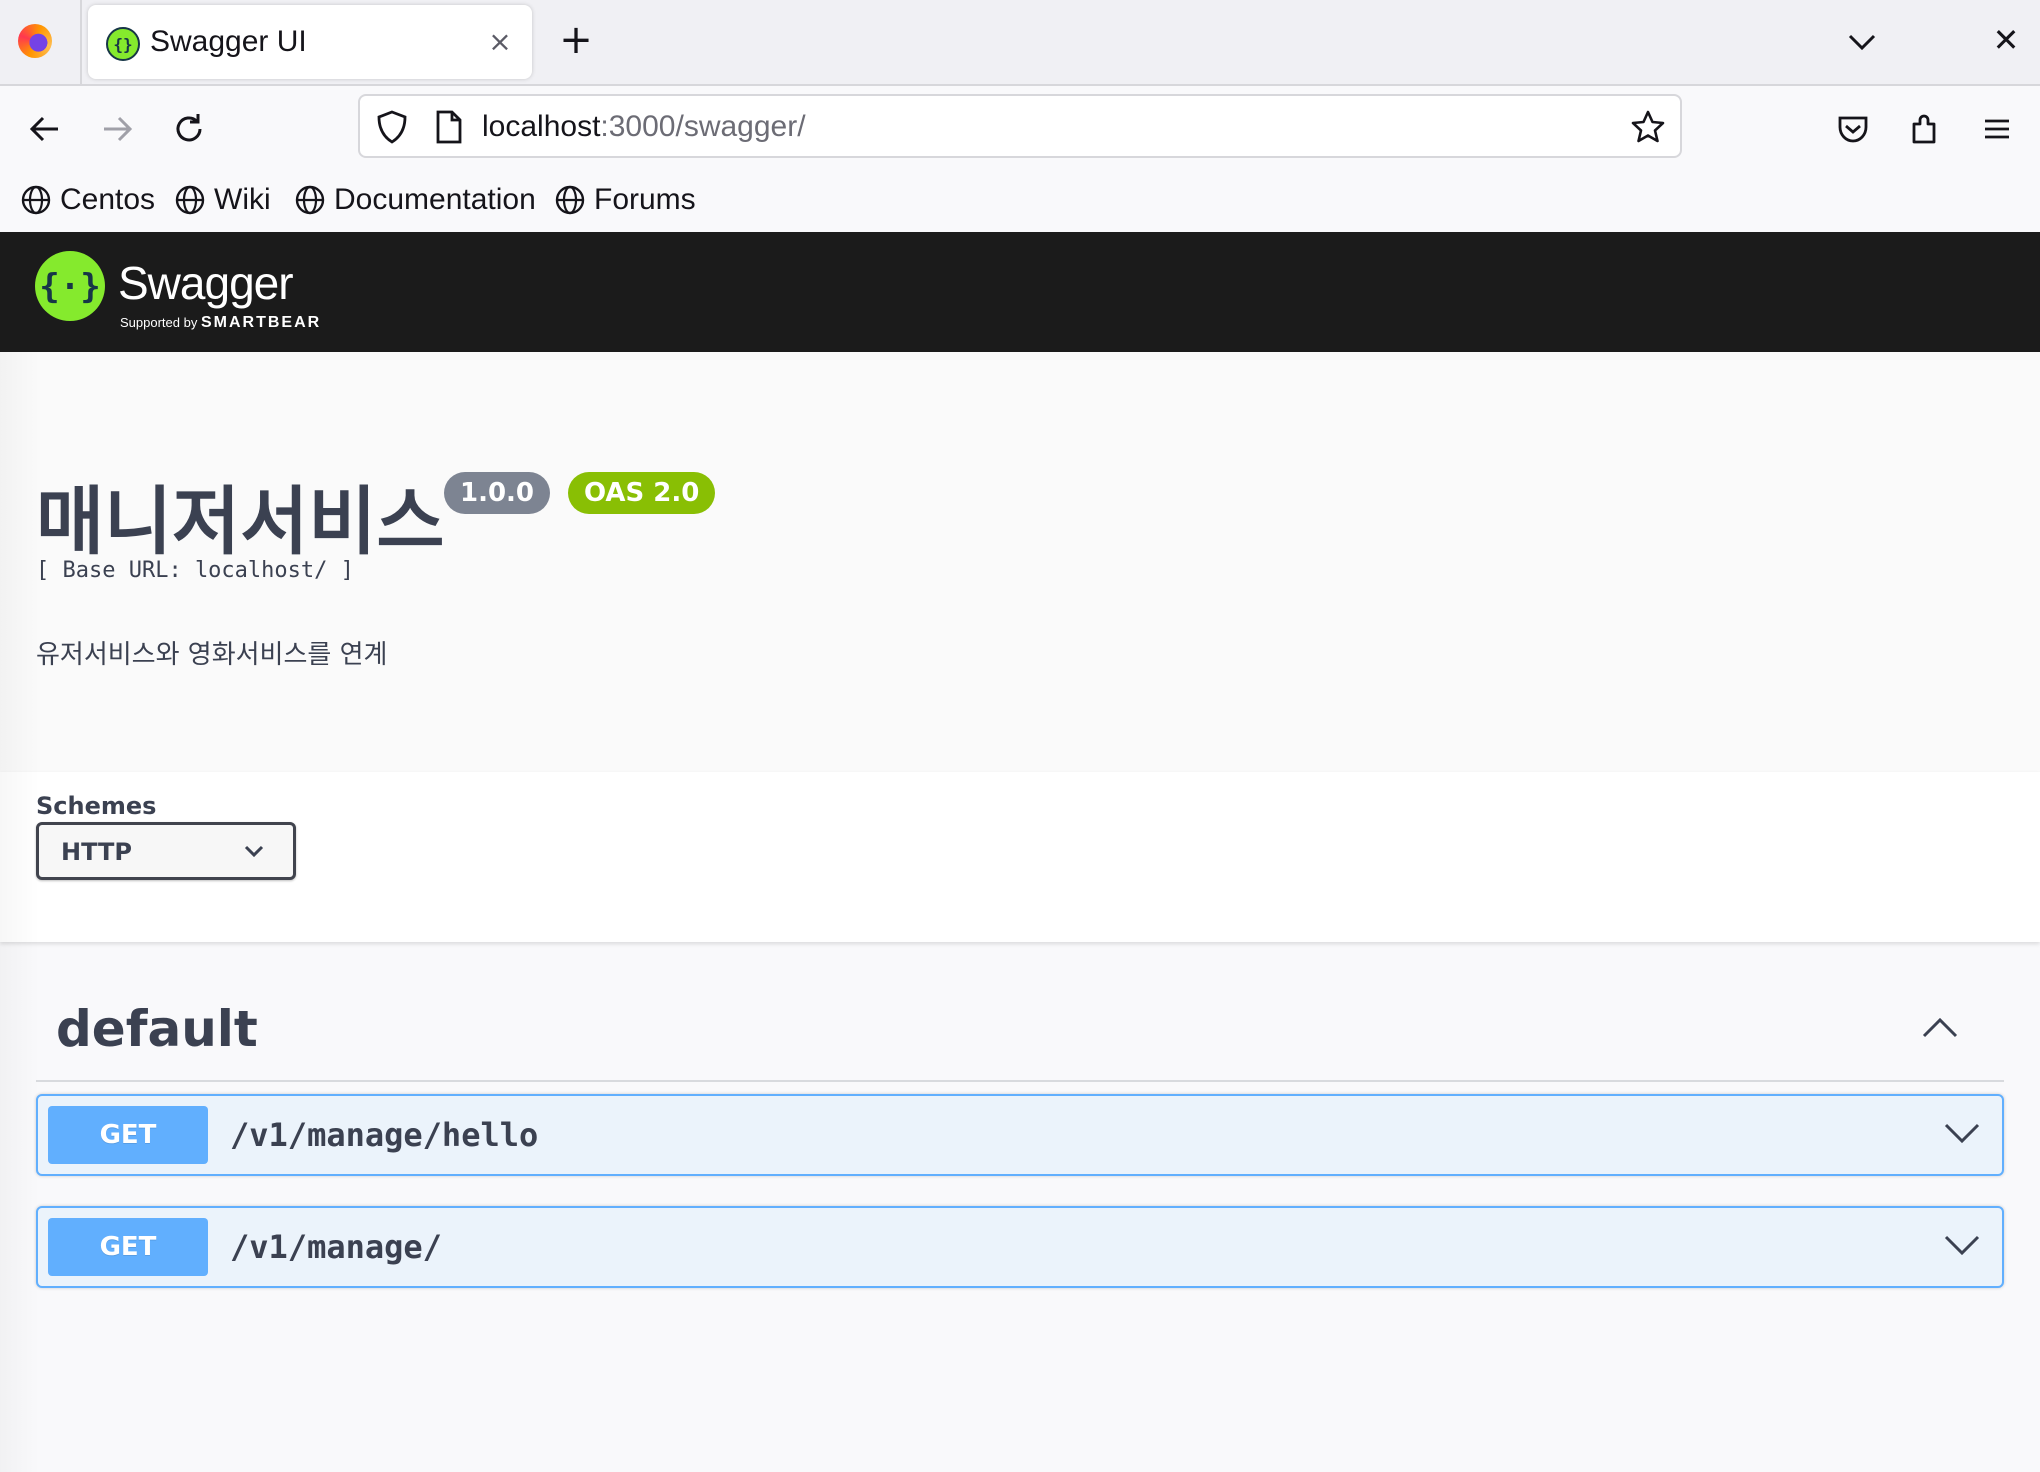 The height and width of the screenshot is (1472, 2040). I want to click on chevron-up-icon, so click(1940, 1027).